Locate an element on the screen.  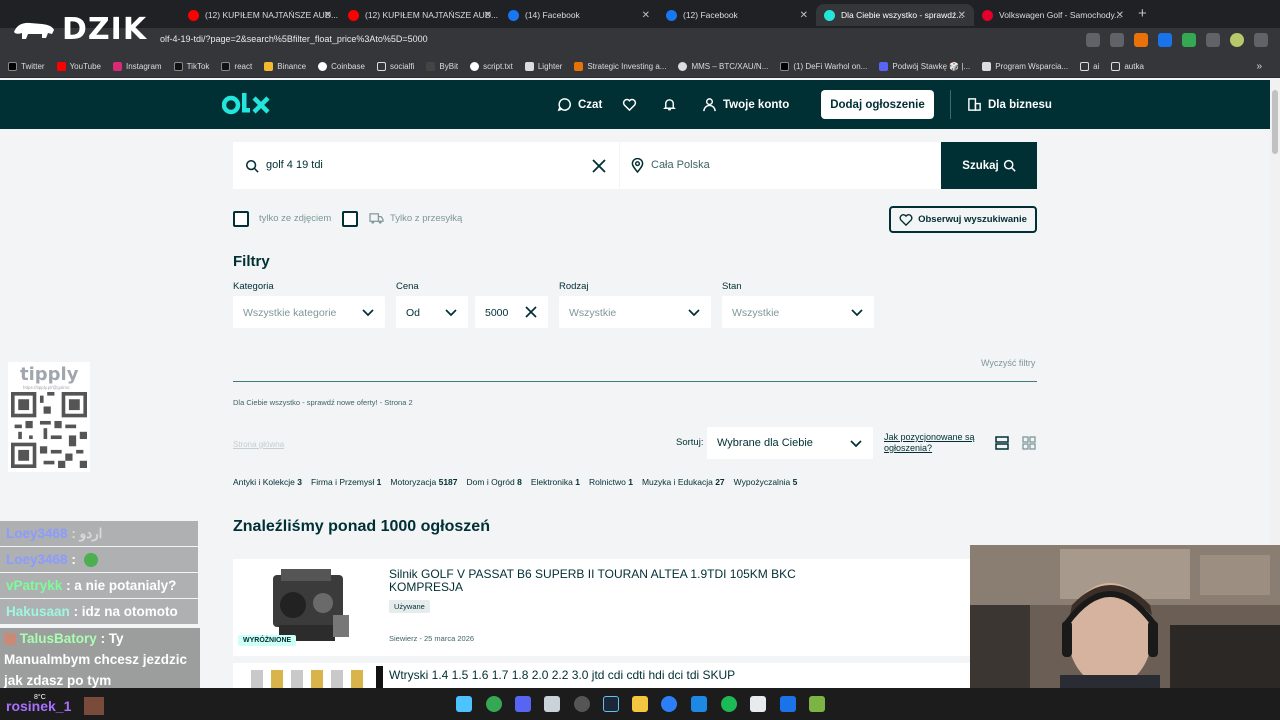
watch-search-button: Obserwuj wyszukiwanie is located at coordinates (963, 219).